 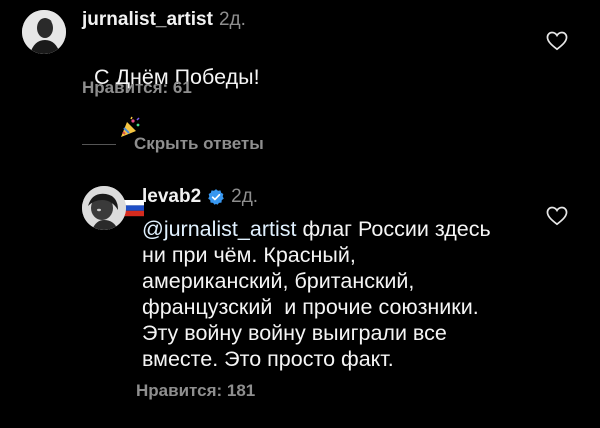 What do you see at coordinates (99, 144) in the screenshot?
I see `divider` at bounding box center [99, 144].